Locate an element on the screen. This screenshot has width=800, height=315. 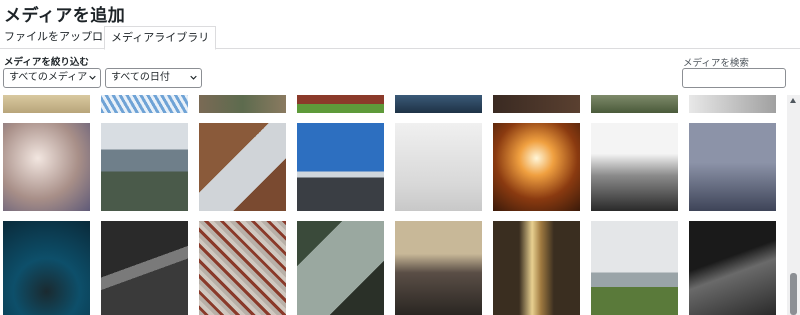
media-thumbnail-dark-wood is located at coordinates (536, 104).